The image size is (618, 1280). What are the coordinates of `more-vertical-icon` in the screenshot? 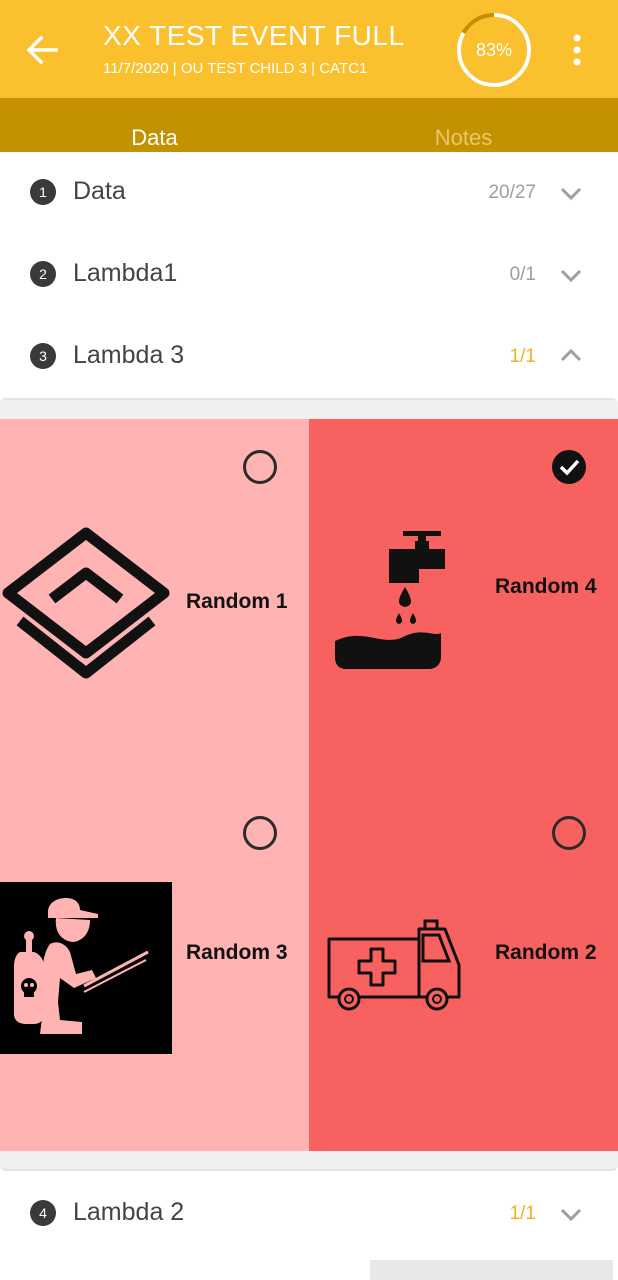 It's located at (577, 50).